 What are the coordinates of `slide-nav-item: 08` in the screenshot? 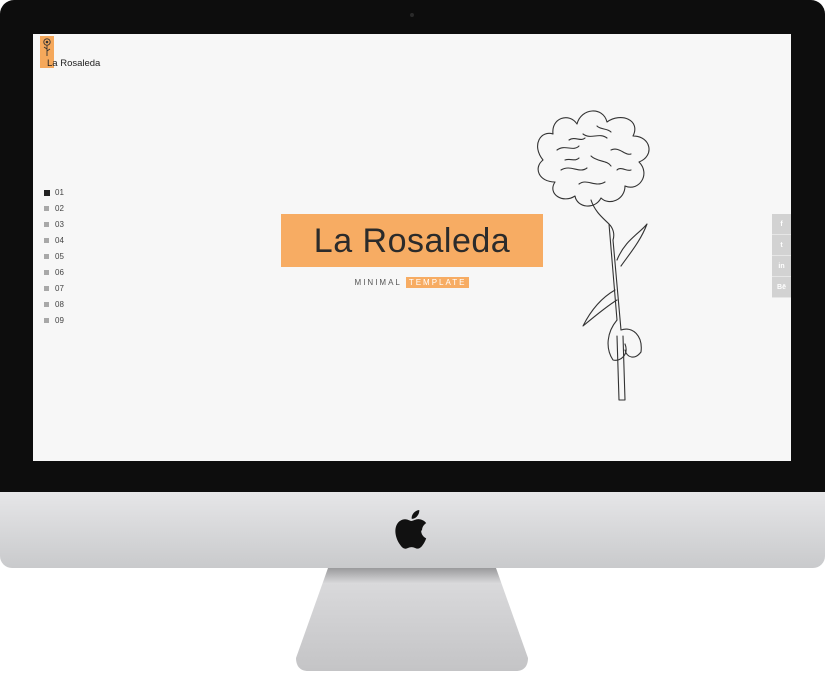 It's located at (54, 304).